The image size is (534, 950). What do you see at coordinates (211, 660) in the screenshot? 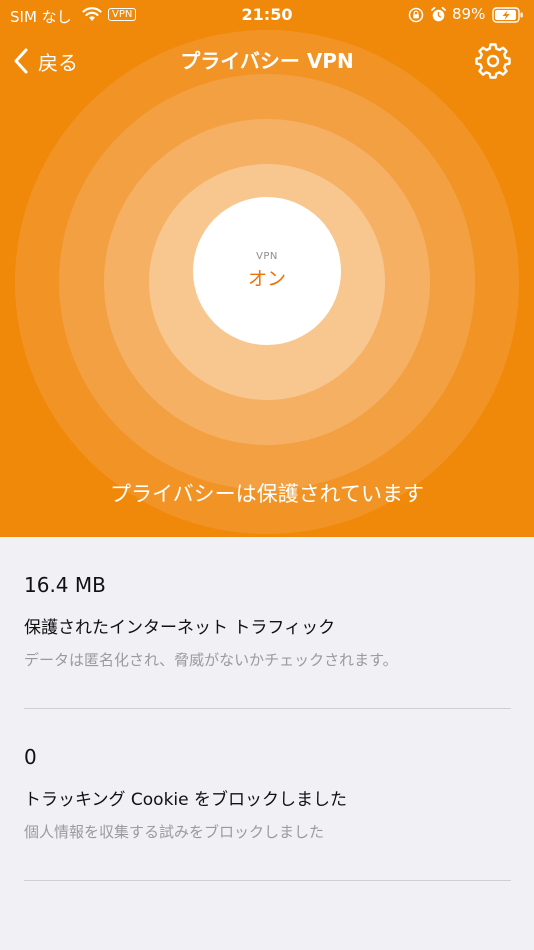
I see `stat-description: データは匿名化され、脅威がないかチェックされます。` at bounding box center [211, 660].